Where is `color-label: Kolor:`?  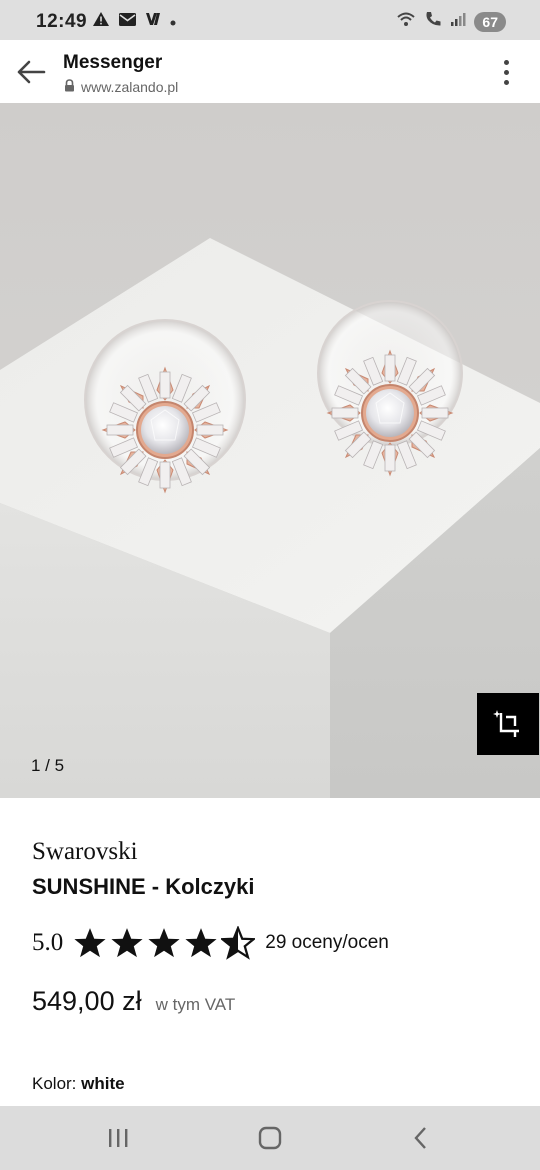 color-label: Kolor: is located at coordinates (54, 1083).